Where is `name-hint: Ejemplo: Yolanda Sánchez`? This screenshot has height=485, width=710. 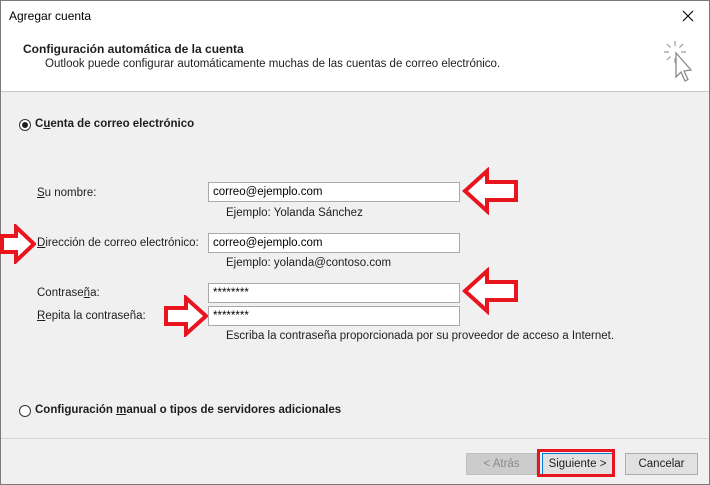 name-hint: Ejemplo: Yolanda Sánchez is located at coordinates (294, 213).